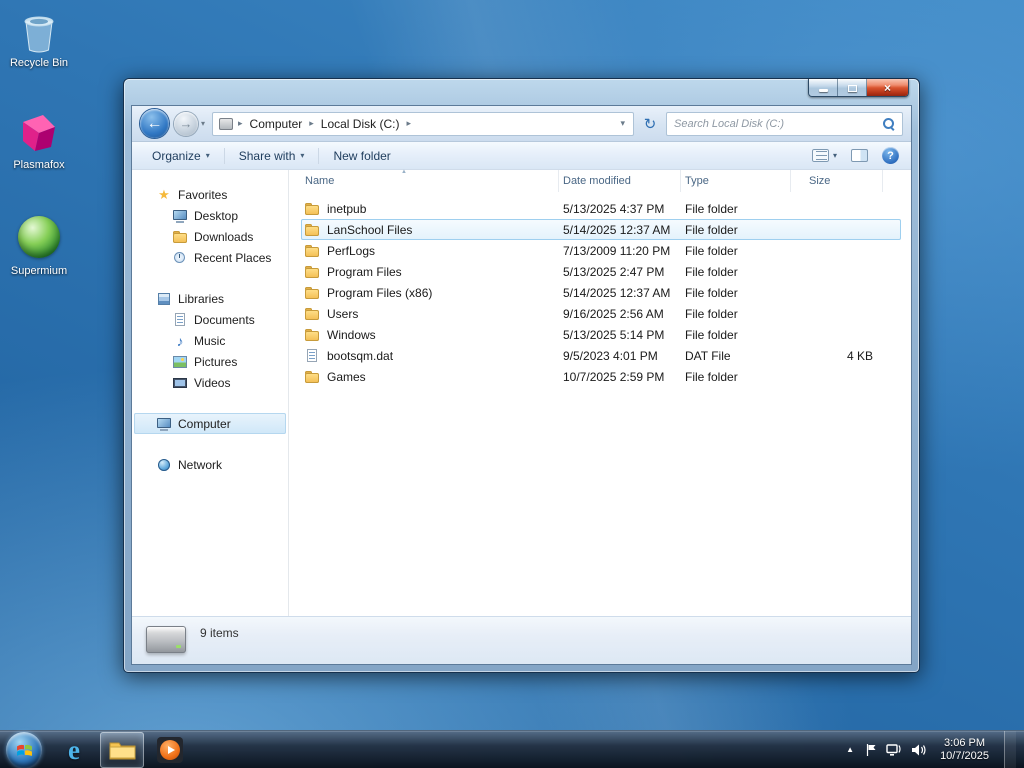  What do you see at coordinates (180, 362) in the screenshot?
I see `pictures-icon` at bounding box center [180, 362].